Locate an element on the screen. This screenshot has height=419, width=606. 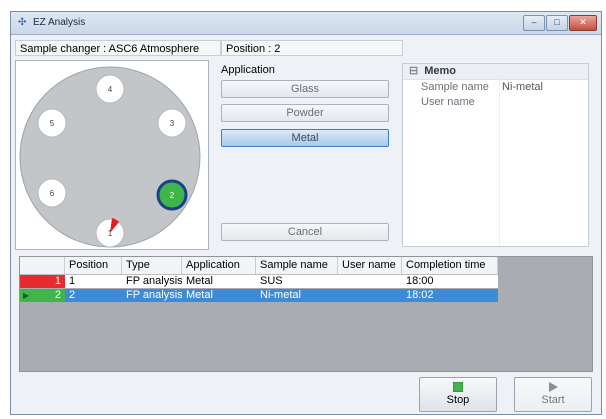
memo-row-user-name: User name is located at coordinates (495, 102).